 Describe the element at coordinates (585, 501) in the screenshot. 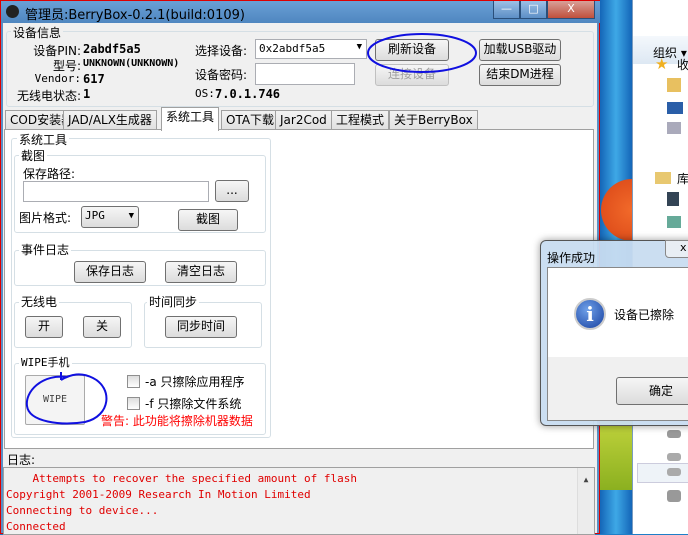

I see `log-scrollbar: ▲` at that location.